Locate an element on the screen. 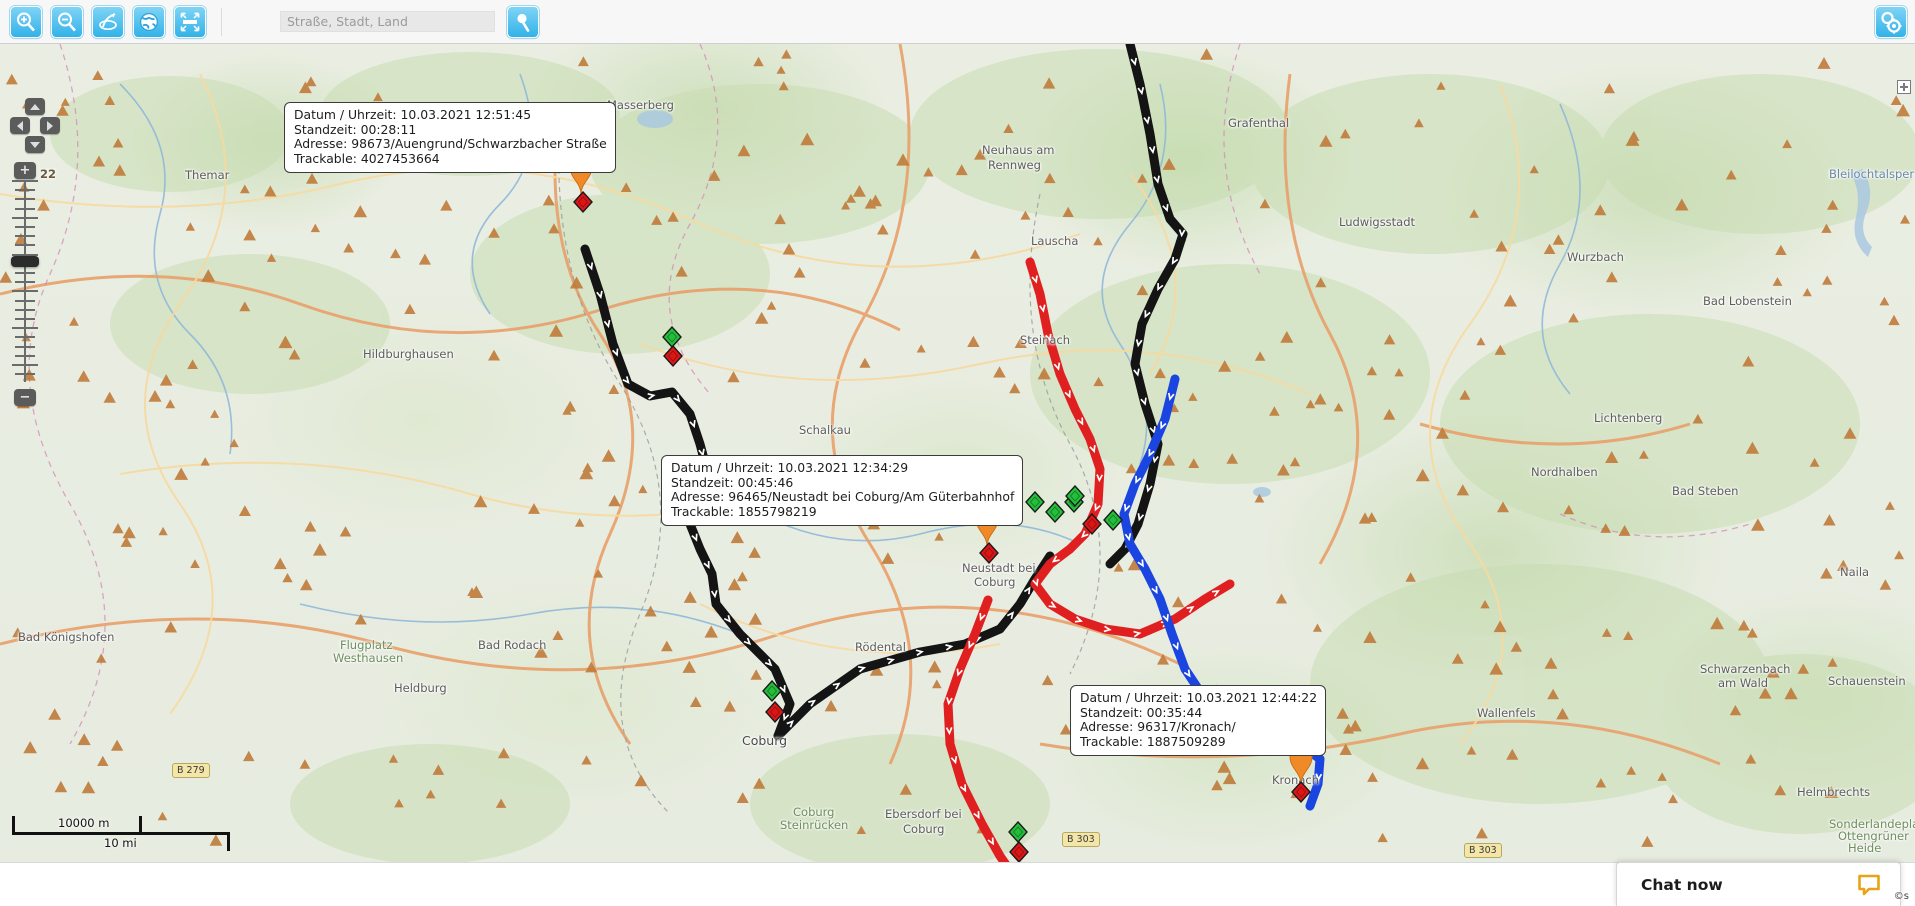 The height and width of the screenshot is (906, 1915). search-area is located at coordinates (409, 21).